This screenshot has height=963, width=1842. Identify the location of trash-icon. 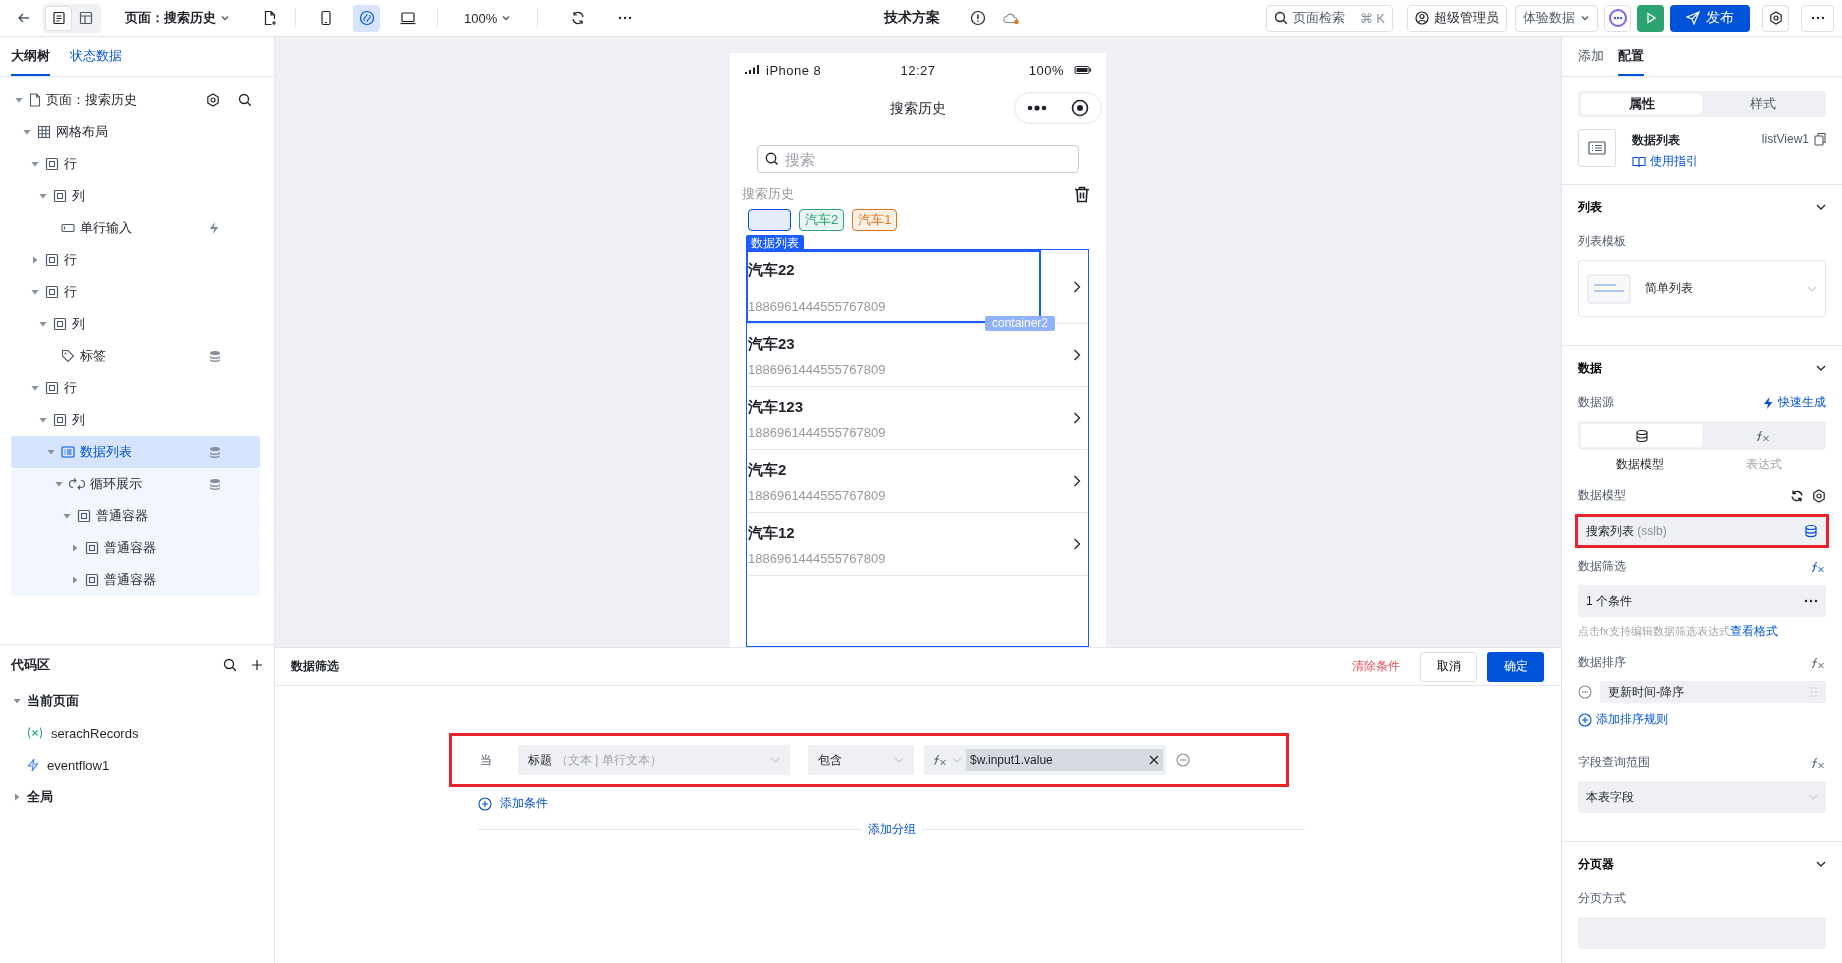
(1082, 194).